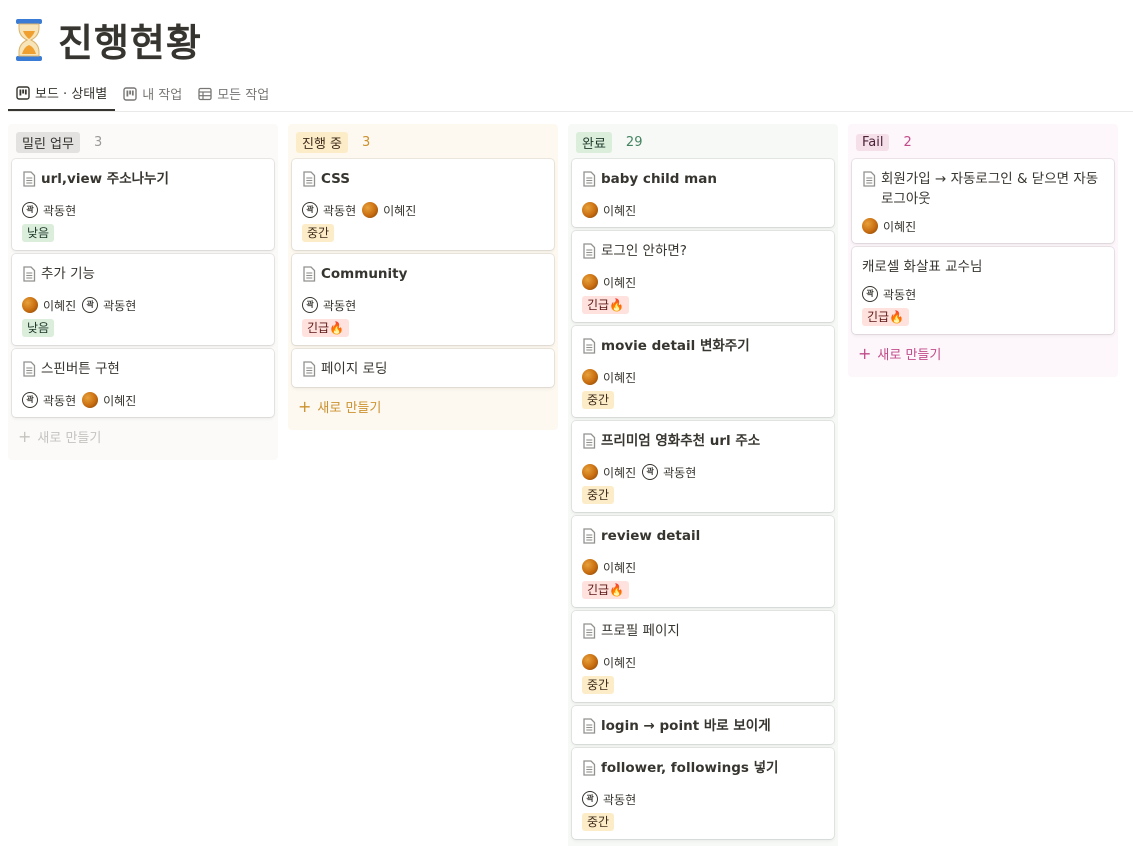 This screenshot has height=846, width=1133. I want to click on card-title-text: movie detail 변화주기, so click(675, 346).